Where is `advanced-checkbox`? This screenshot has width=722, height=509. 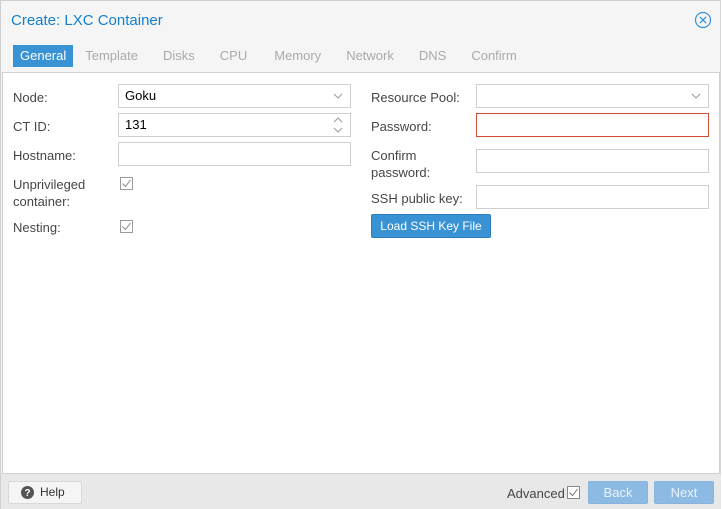
advanced-checkbox is located at coordinates (573, 492).